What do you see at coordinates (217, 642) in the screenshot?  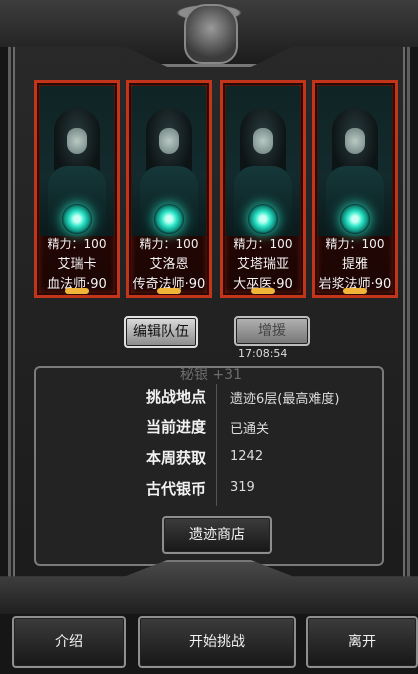 I see `start-challenge-button: 开始挑战` at bounding box center [217, 642].